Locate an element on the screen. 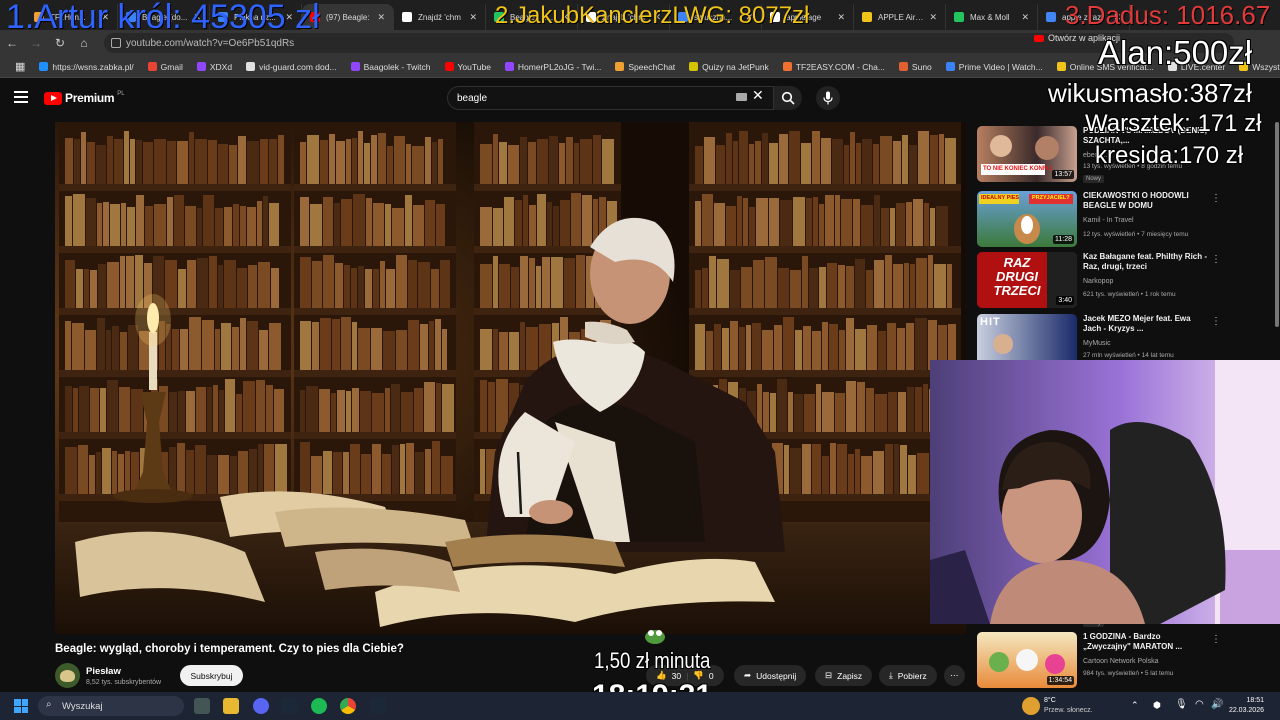 The height and width of the screenshot is (720, 1280). more-actions-button: ⋯ is located at coordinates (954, 675).